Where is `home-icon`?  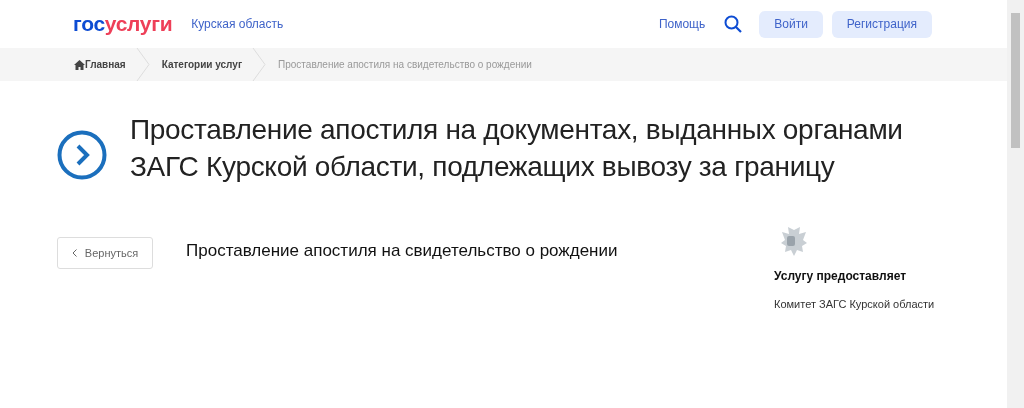 home-icon is located at coordinates (79, 64).